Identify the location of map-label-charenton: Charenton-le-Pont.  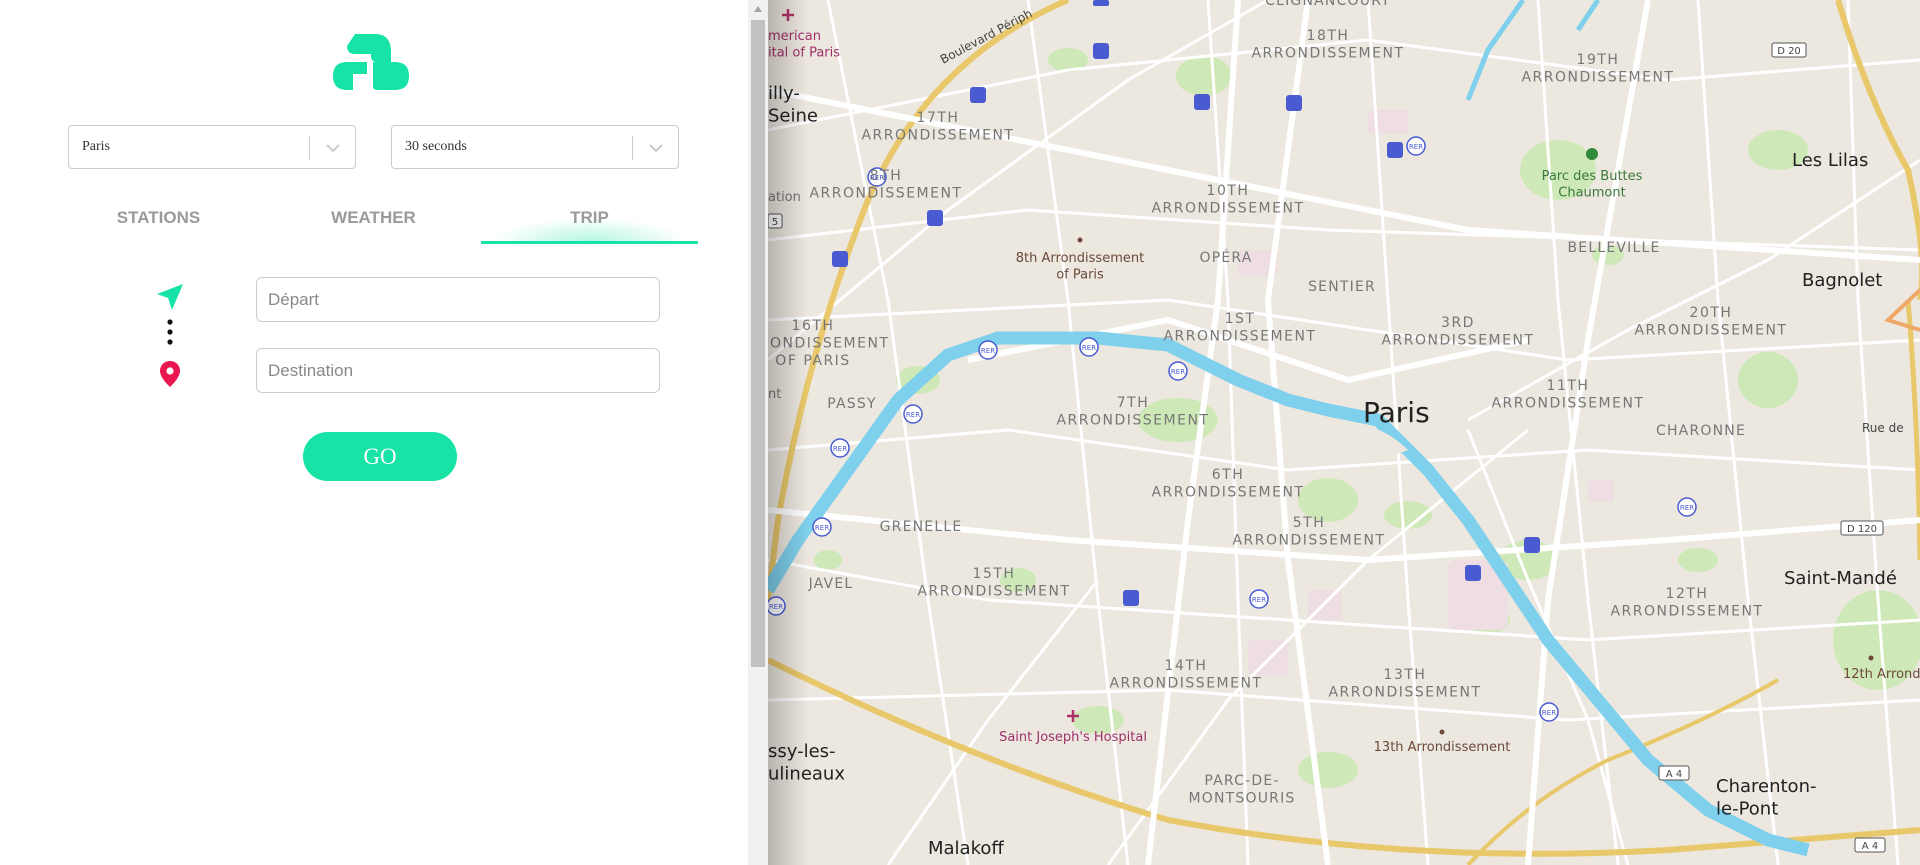
(1766, 798).